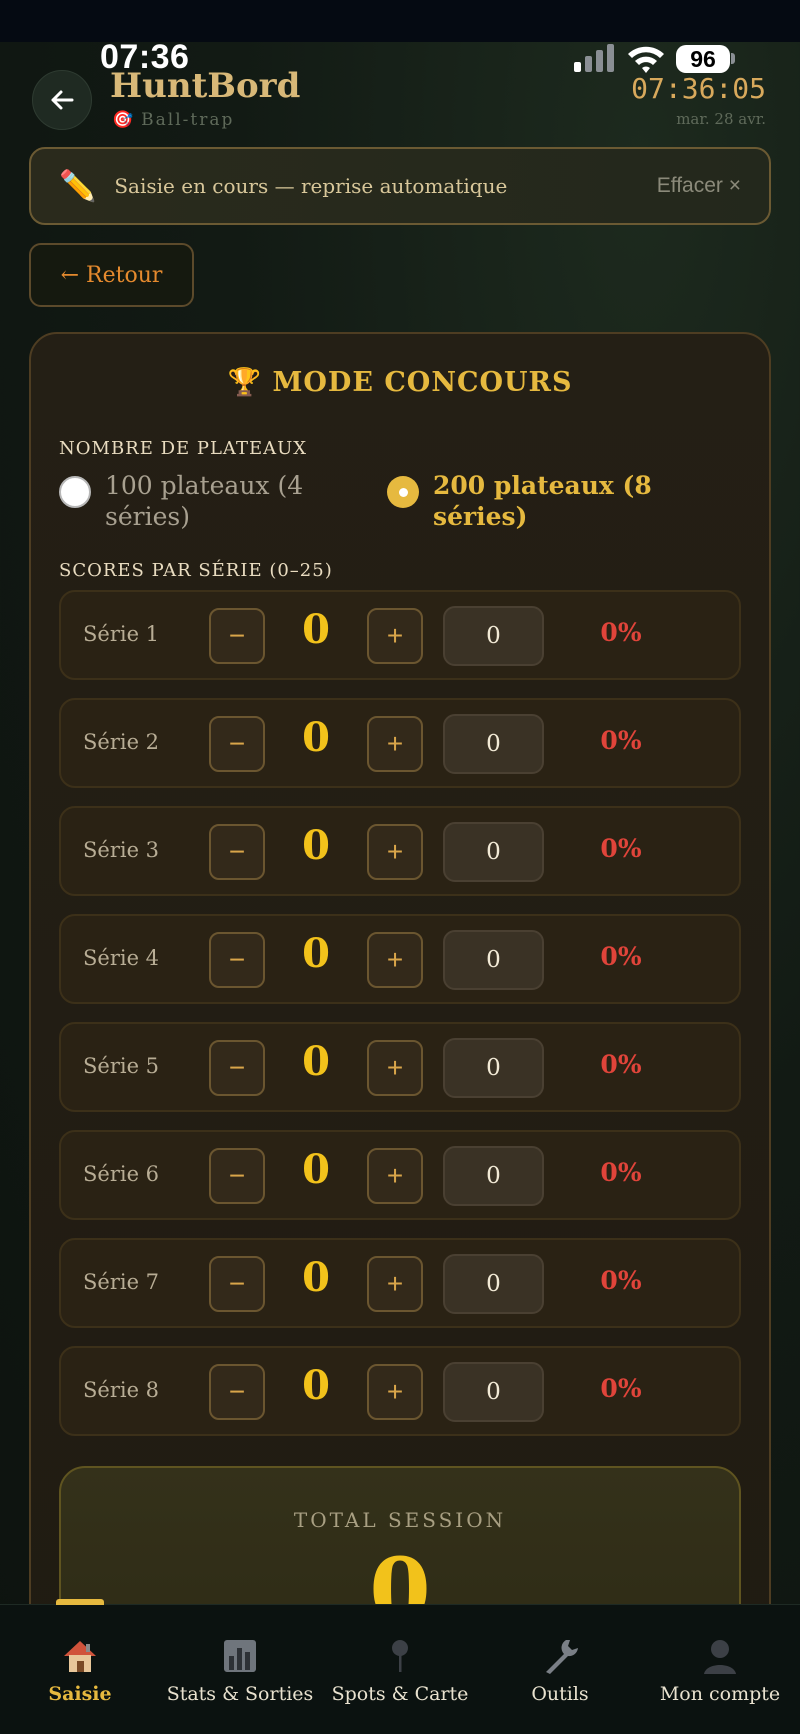 This screenshot has width=800, height=1734. I want to click on serie-row: Série 6−0 +0 0%, so click(400, 1175).